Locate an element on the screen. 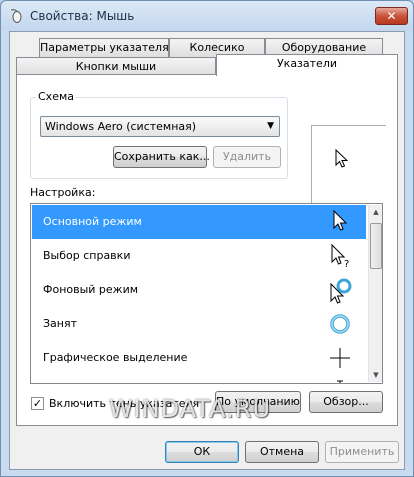 Image resolution: width=414 pixels, height=477 pixels. list-item: Фоновый режим is located at coordinates (199, 290).